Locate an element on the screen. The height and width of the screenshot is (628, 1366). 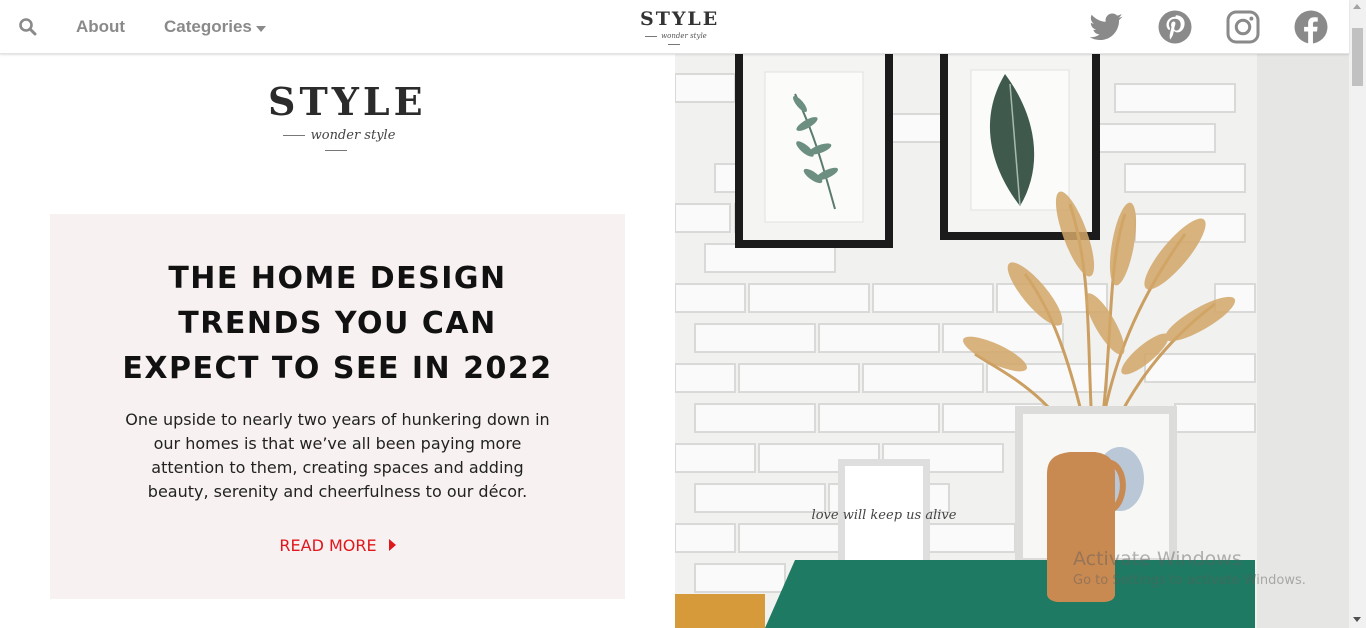
read-more-link: READ MORE is located at coordinates (337, 545).